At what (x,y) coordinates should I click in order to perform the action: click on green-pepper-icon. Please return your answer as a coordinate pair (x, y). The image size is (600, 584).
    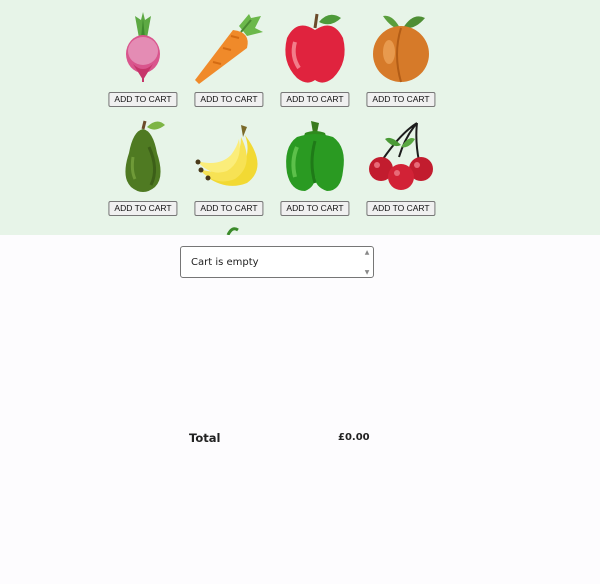
    Looking at the image, I should click on (315, 156).